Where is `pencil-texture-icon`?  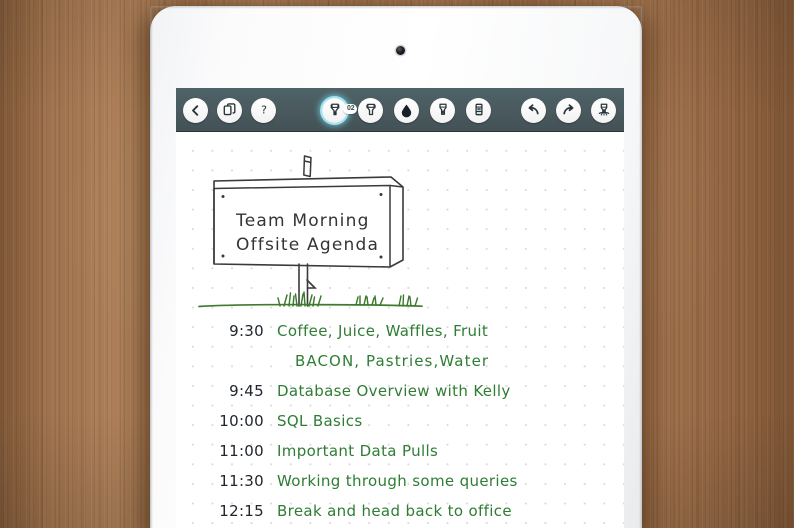 pencil-texture-icon is located at coordinates (442, 109).